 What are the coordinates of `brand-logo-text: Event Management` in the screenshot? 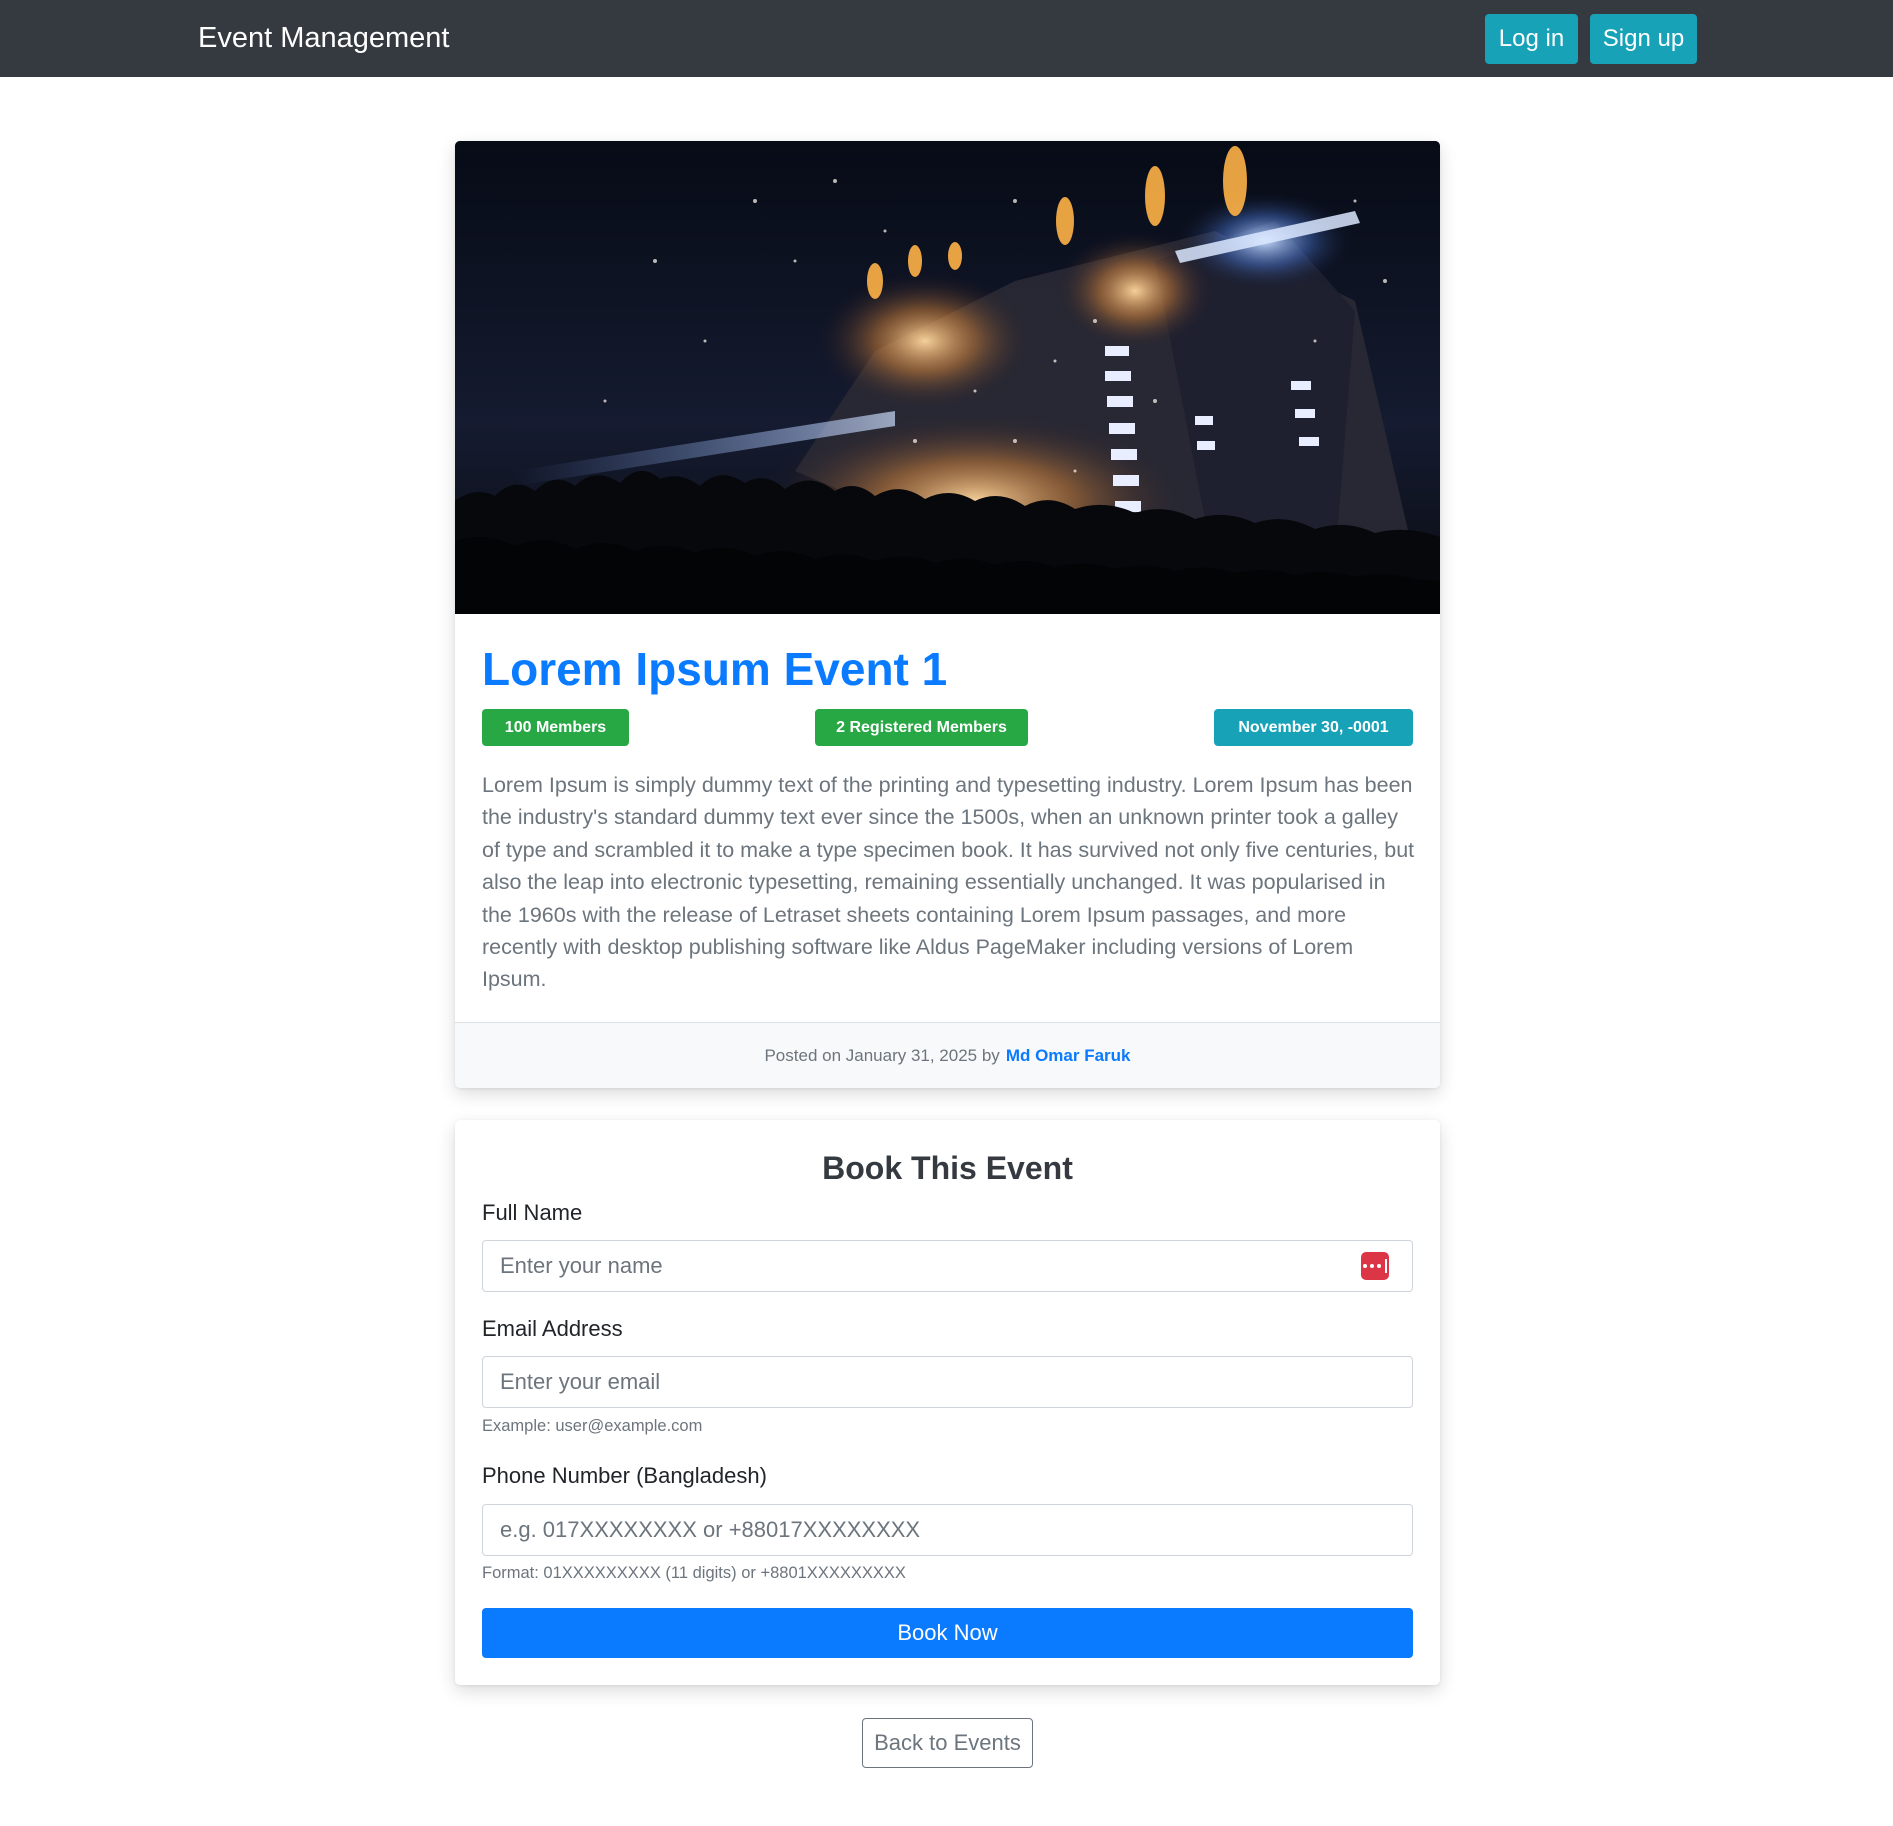 It's located at (323, 38).